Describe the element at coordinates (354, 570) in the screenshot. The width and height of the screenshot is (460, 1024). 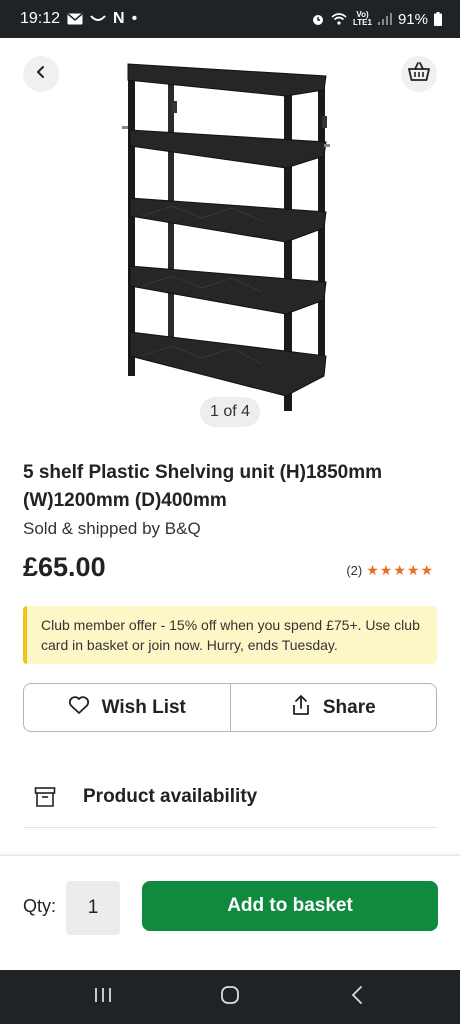
I see `rating-count: (2)` at that location.